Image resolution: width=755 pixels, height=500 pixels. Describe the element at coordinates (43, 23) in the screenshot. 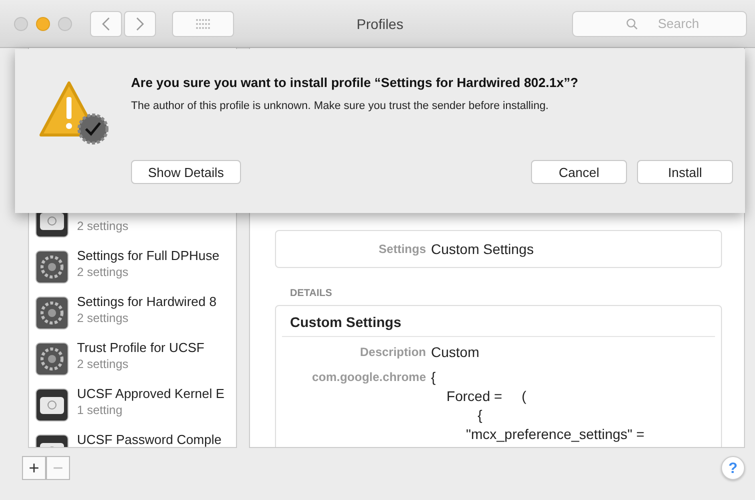

I see `minimize-button` at that location.